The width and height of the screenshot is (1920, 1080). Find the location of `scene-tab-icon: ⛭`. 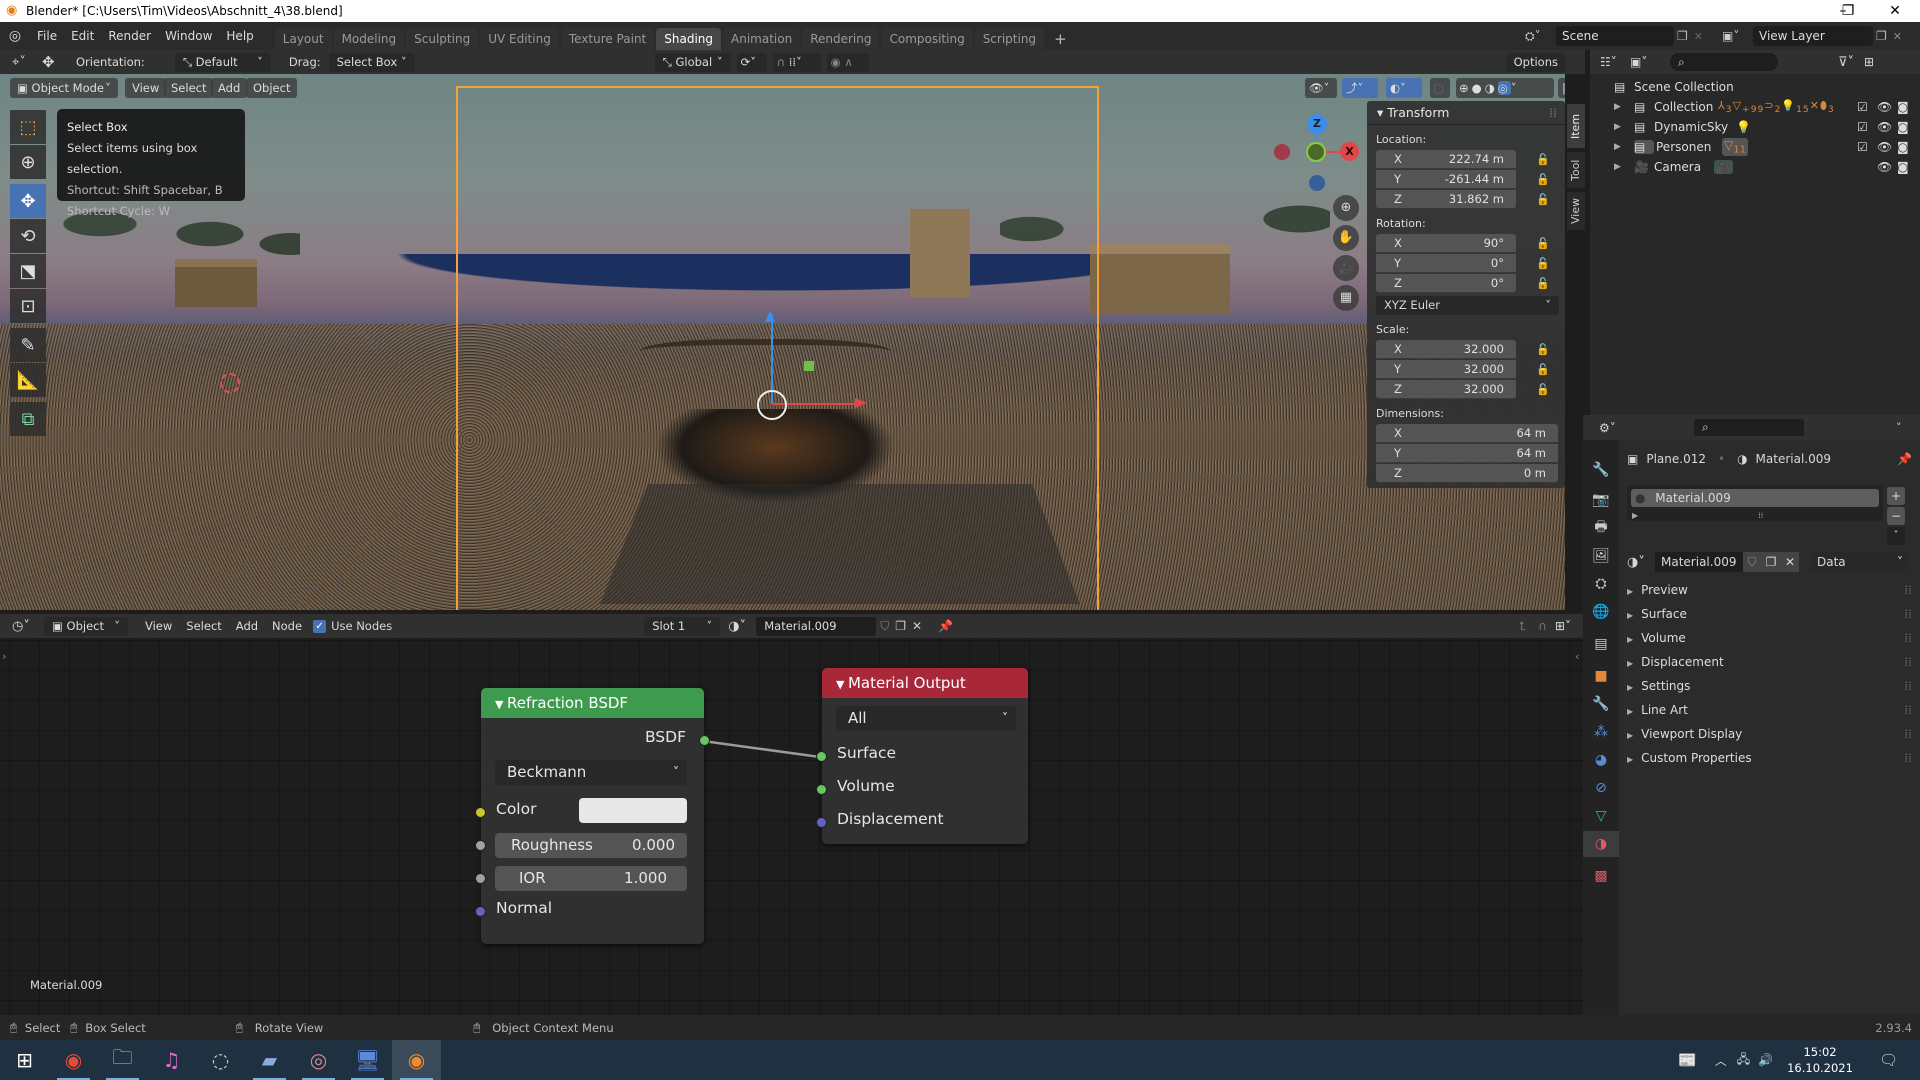

scene-tab-icon: ⛭ is located at coordinates (1601, 584).